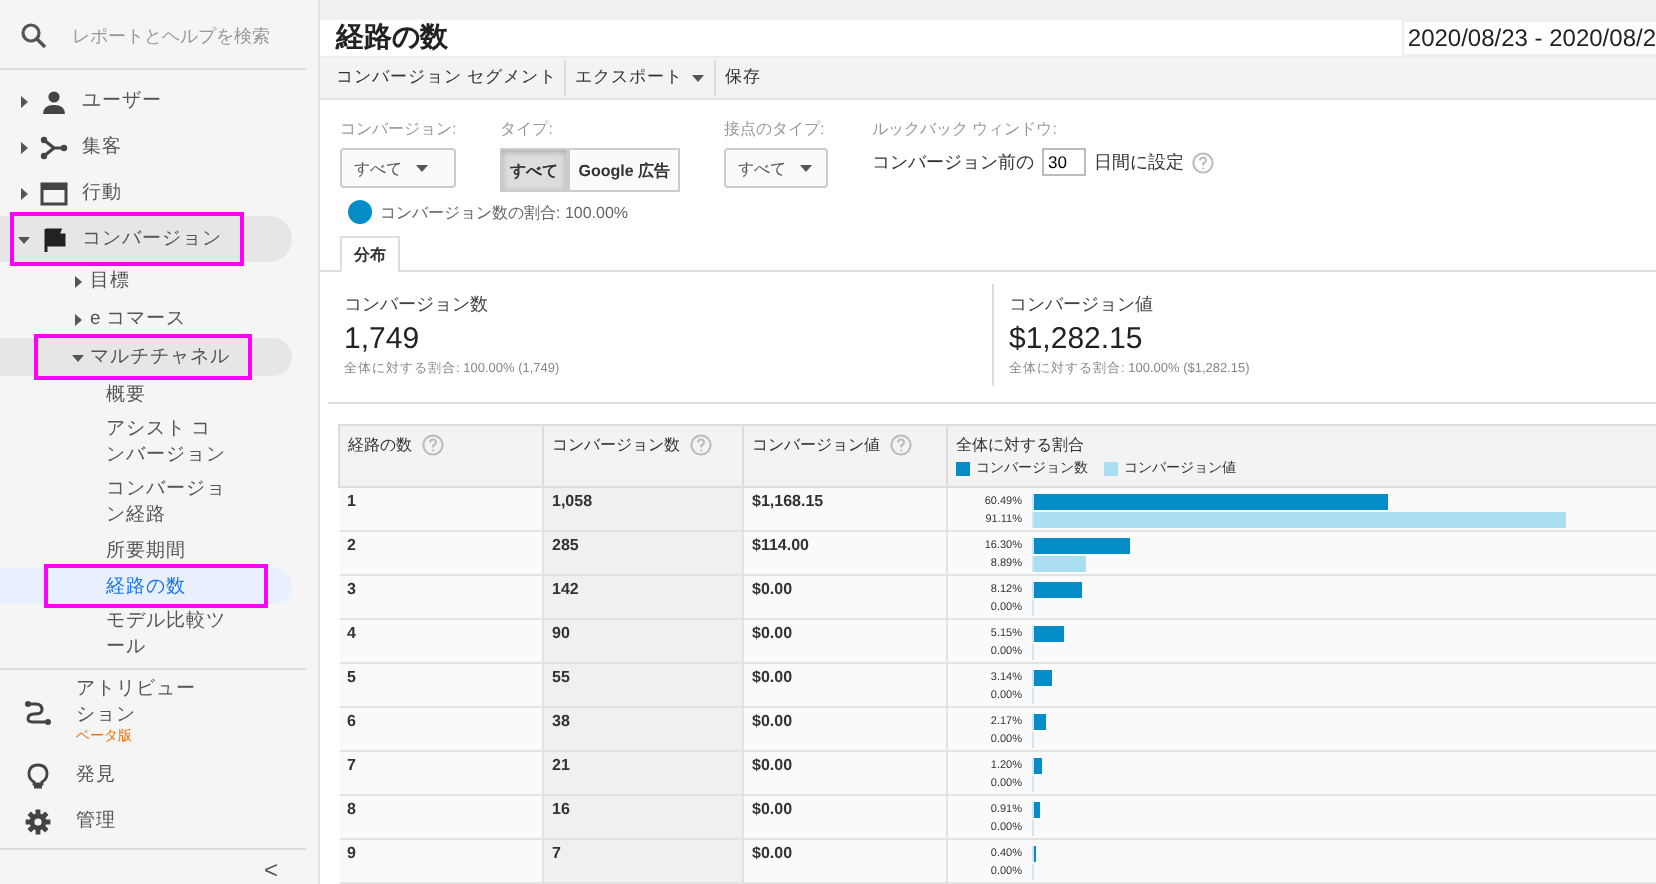 The image size is (1656, 884). Describe the element at coordinates (146, 634) in the screenshot. I see `sidebar-item: モデル比較ツール` at that location.